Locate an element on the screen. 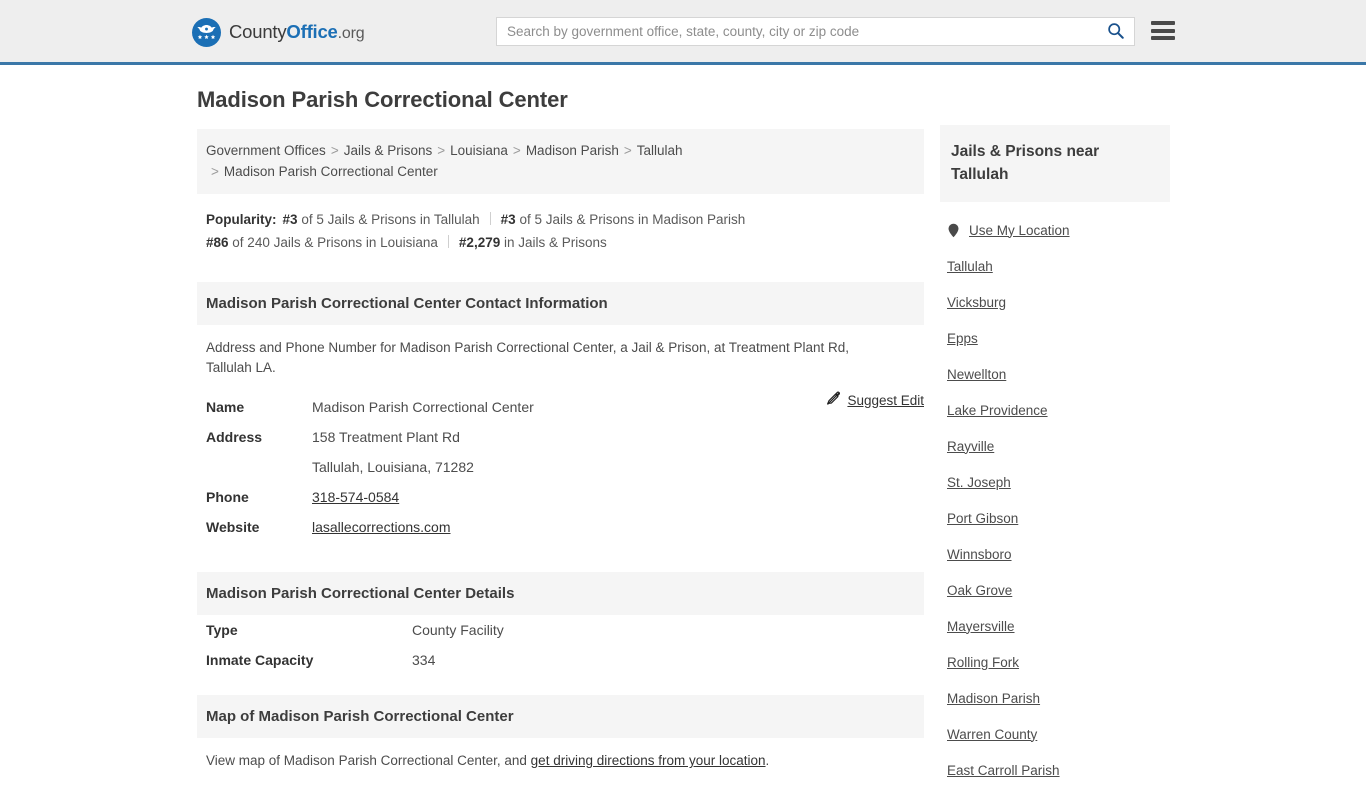 This screenshot has width=1366, height=788. sidebar-item-warren-county: Warren County is located at coordinates (1055, 734).